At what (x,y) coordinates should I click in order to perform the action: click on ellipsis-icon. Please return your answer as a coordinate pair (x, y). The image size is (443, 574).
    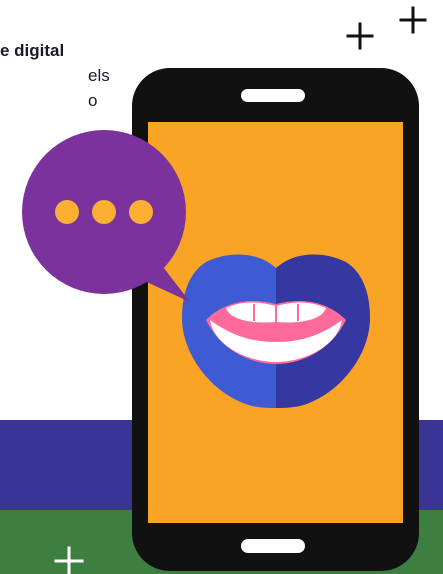
    Looking at the image, I should click on (104, 212).